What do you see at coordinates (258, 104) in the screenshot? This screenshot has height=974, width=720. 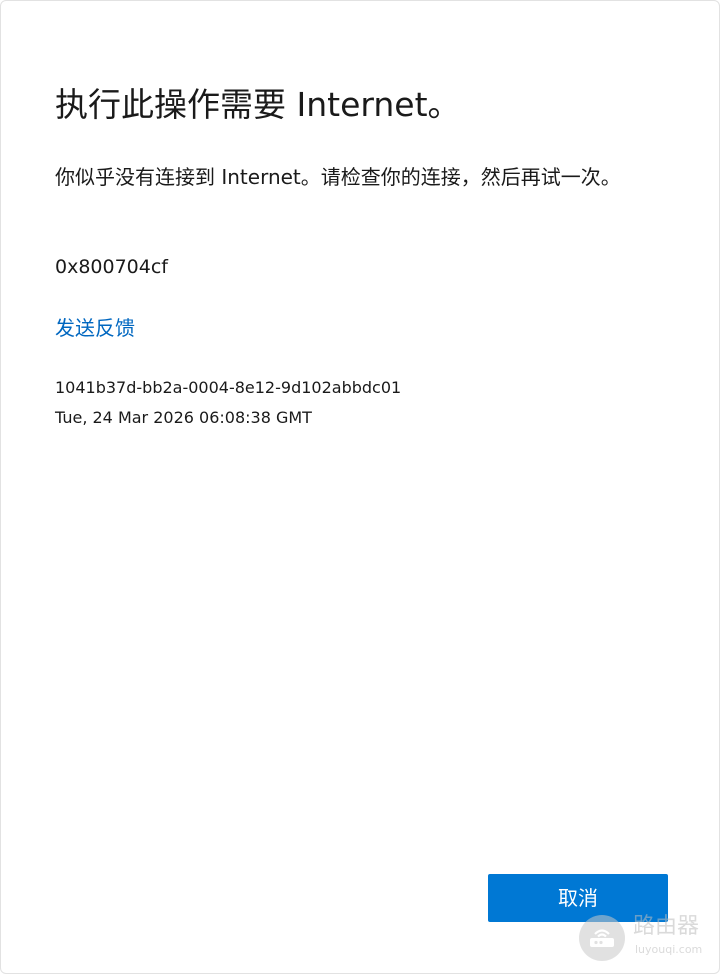 I see `dialog-title: 执行此操作需要 Internet。` at bounding box center [258, 104].